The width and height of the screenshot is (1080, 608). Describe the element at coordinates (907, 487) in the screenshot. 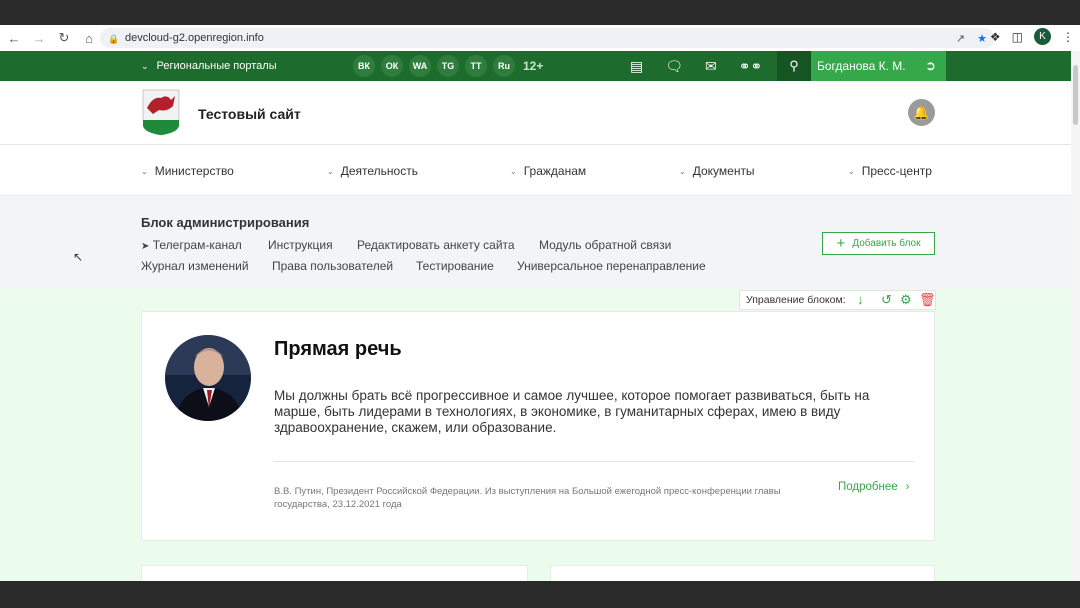

I see `chevron-right-icon: ›` at that location.